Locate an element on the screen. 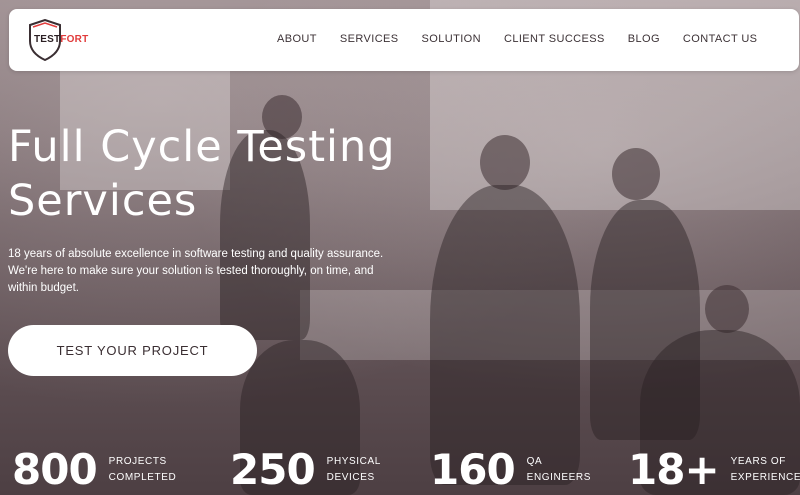 This screenshot has width=800, height=495. stat-engineers: 160 QA ENGINEERS is located at coordinates (510, 470).